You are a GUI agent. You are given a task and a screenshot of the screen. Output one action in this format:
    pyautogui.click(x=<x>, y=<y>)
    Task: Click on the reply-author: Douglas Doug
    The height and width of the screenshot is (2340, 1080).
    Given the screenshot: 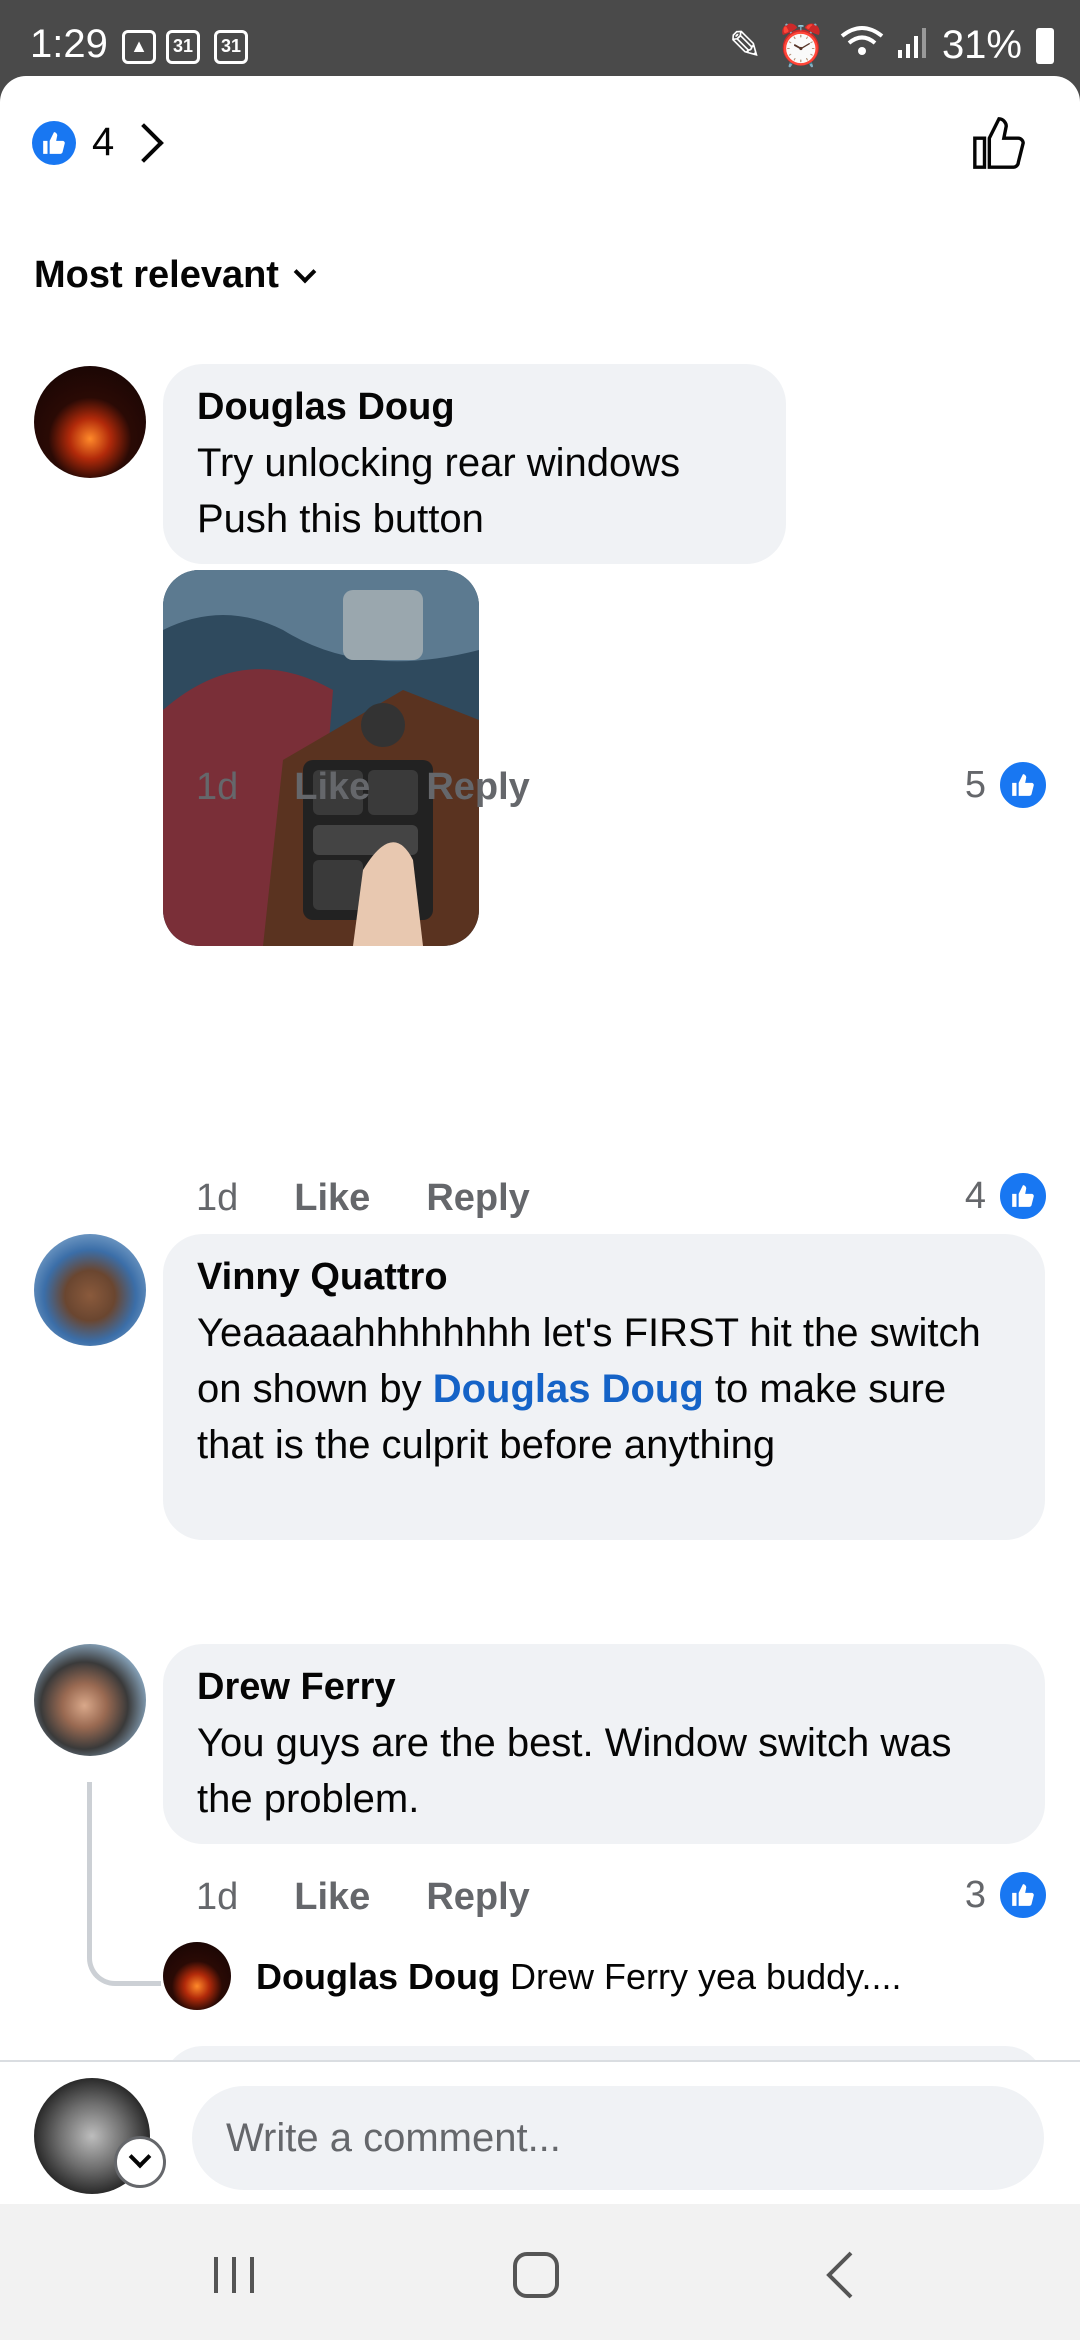 What is the action you would take?
    pyautogui.click(x=378, y=1976)
    